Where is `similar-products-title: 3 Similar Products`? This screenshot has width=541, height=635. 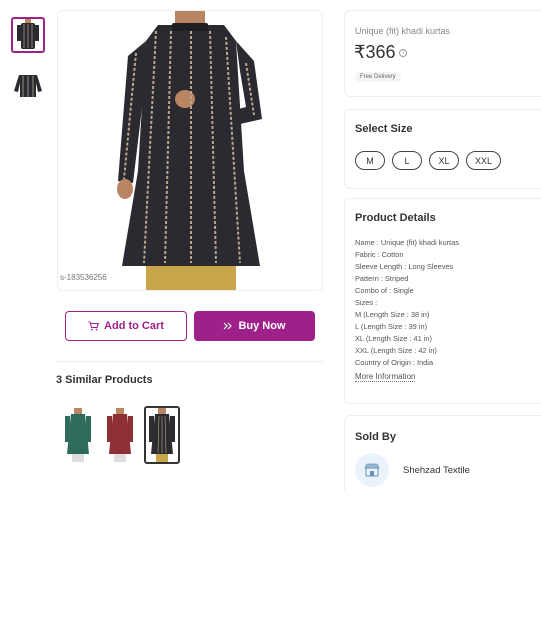
similar-products-title: 3 Similar Products is located at coordinates (104, 380).